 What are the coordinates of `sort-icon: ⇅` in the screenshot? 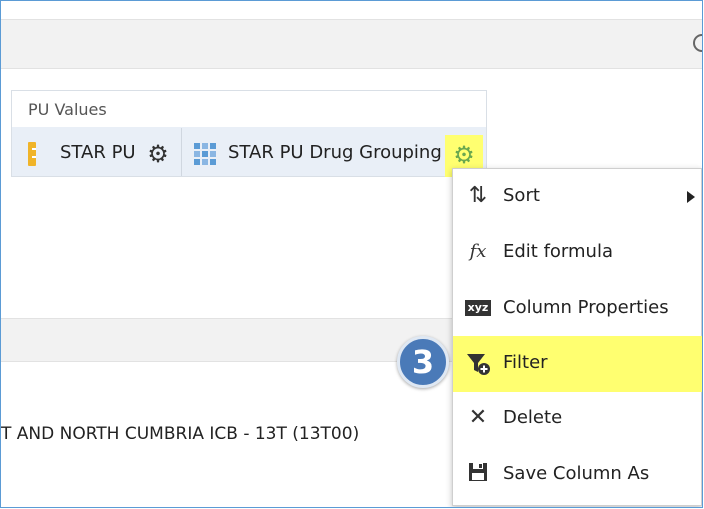 It's located at (478, 195).